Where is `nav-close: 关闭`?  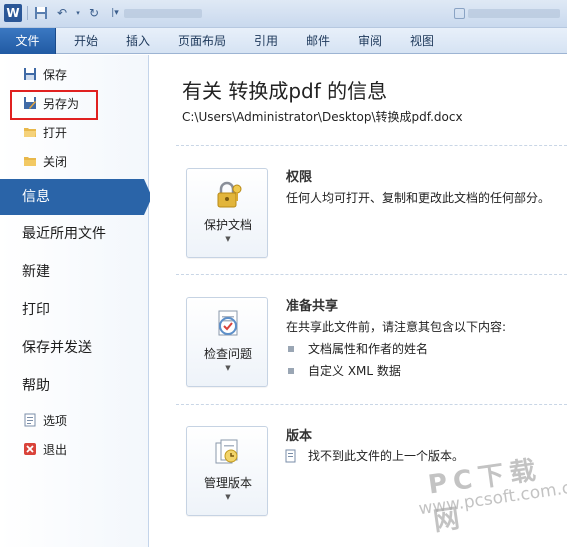
nav-close: 关闭 is located at coordinates (74, 161).